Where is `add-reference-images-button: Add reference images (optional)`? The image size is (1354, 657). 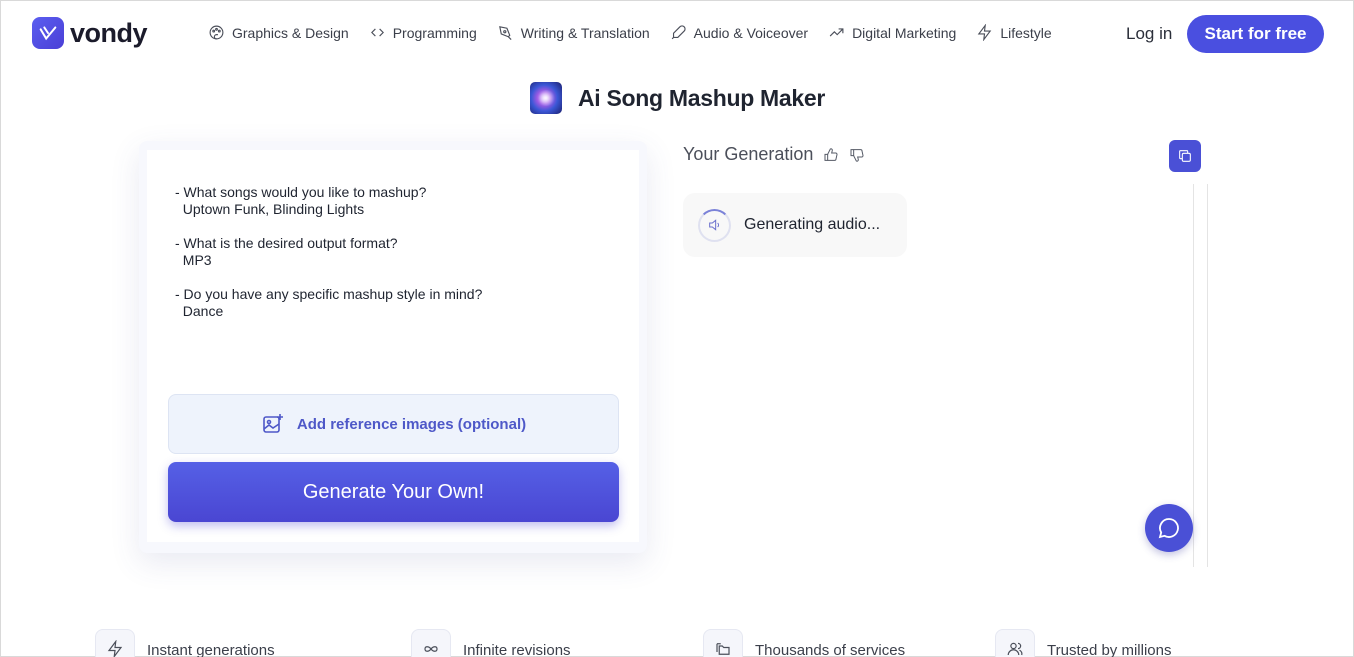
add-reference-images-button: Add reference images (optional) is located at coordinates (393, 424).